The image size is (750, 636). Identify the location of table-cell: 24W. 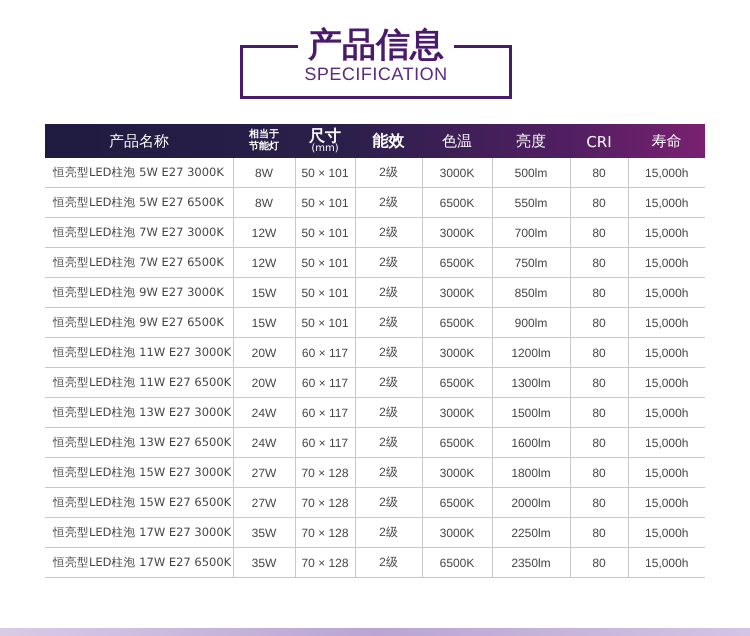
(264, 413).